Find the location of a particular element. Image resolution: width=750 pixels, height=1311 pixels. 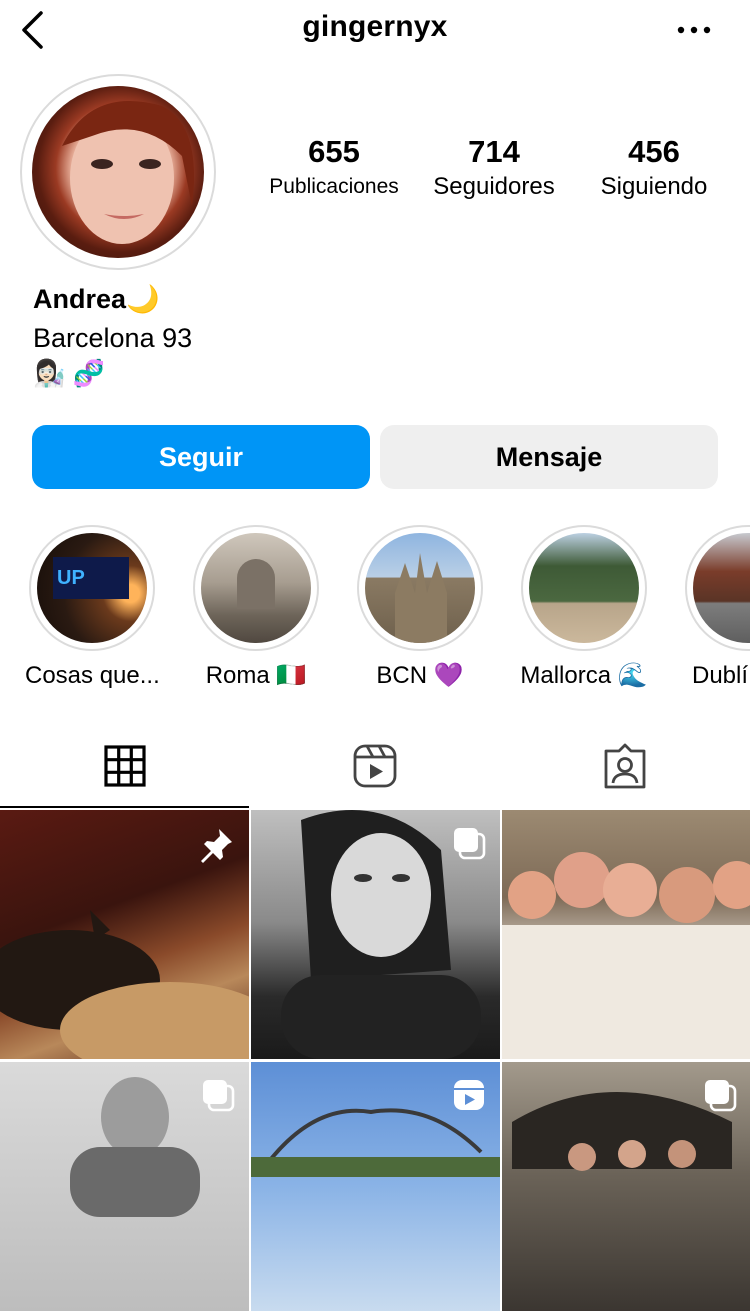

tab-tagged is located at coordinates (625, 766).